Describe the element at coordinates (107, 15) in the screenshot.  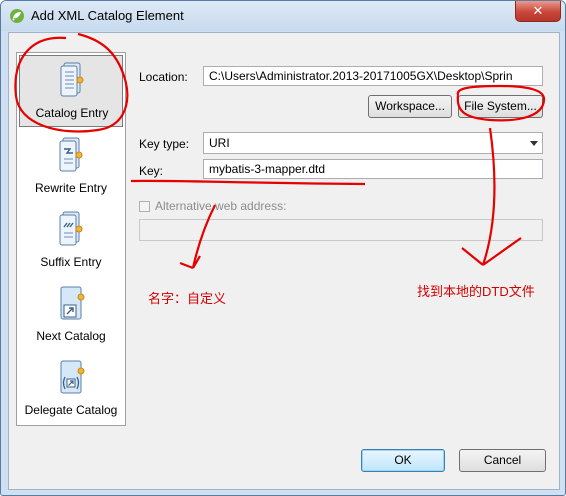
I see `window-title: Add XML Catalog Element` at that location.